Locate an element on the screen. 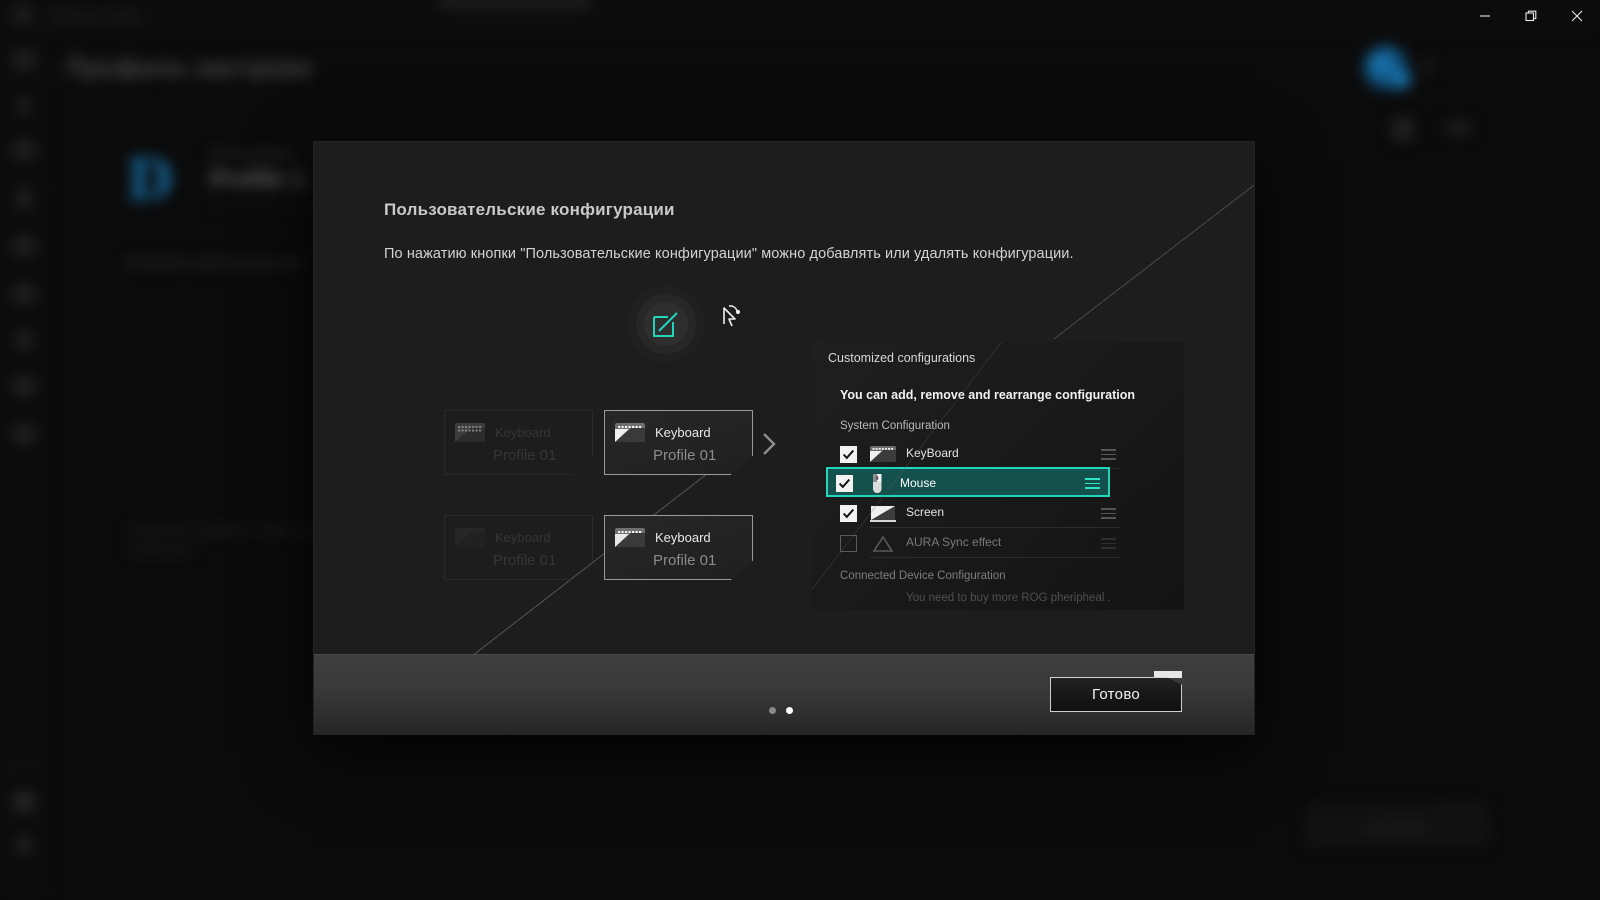 This screenshot has height=900, width=1600. notification-icon is located at coordinates (1403, 129).